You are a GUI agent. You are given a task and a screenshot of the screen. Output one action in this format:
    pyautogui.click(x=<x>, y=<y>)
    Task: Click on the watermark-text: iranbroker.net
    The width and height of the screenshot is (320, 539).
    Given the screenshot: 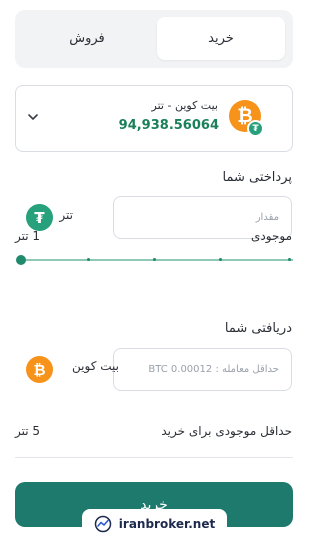 What is the action you would take?
    pyautogui.click(x=167, y=524)
    